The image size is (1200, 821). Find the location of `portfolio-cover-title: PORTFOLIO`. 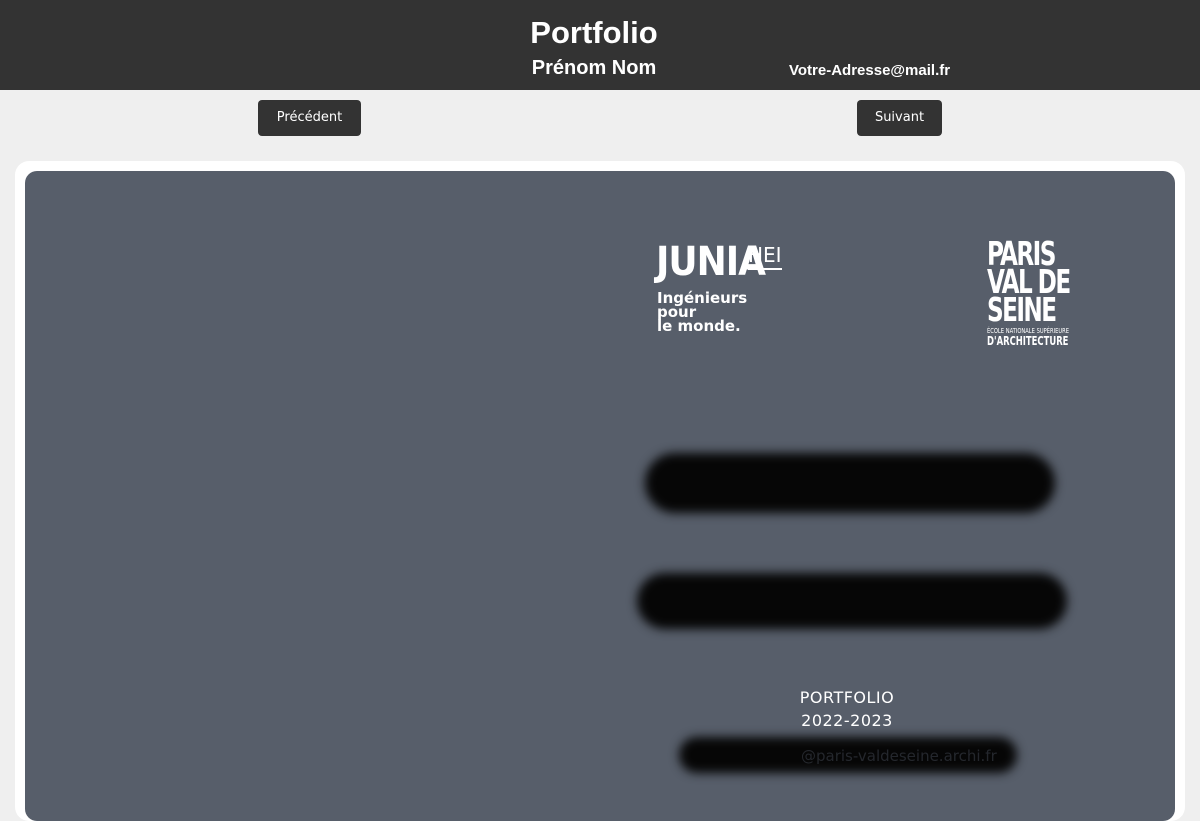

portfolio-cover-title: PORTFOLIO is located at coordinates (847, 697).